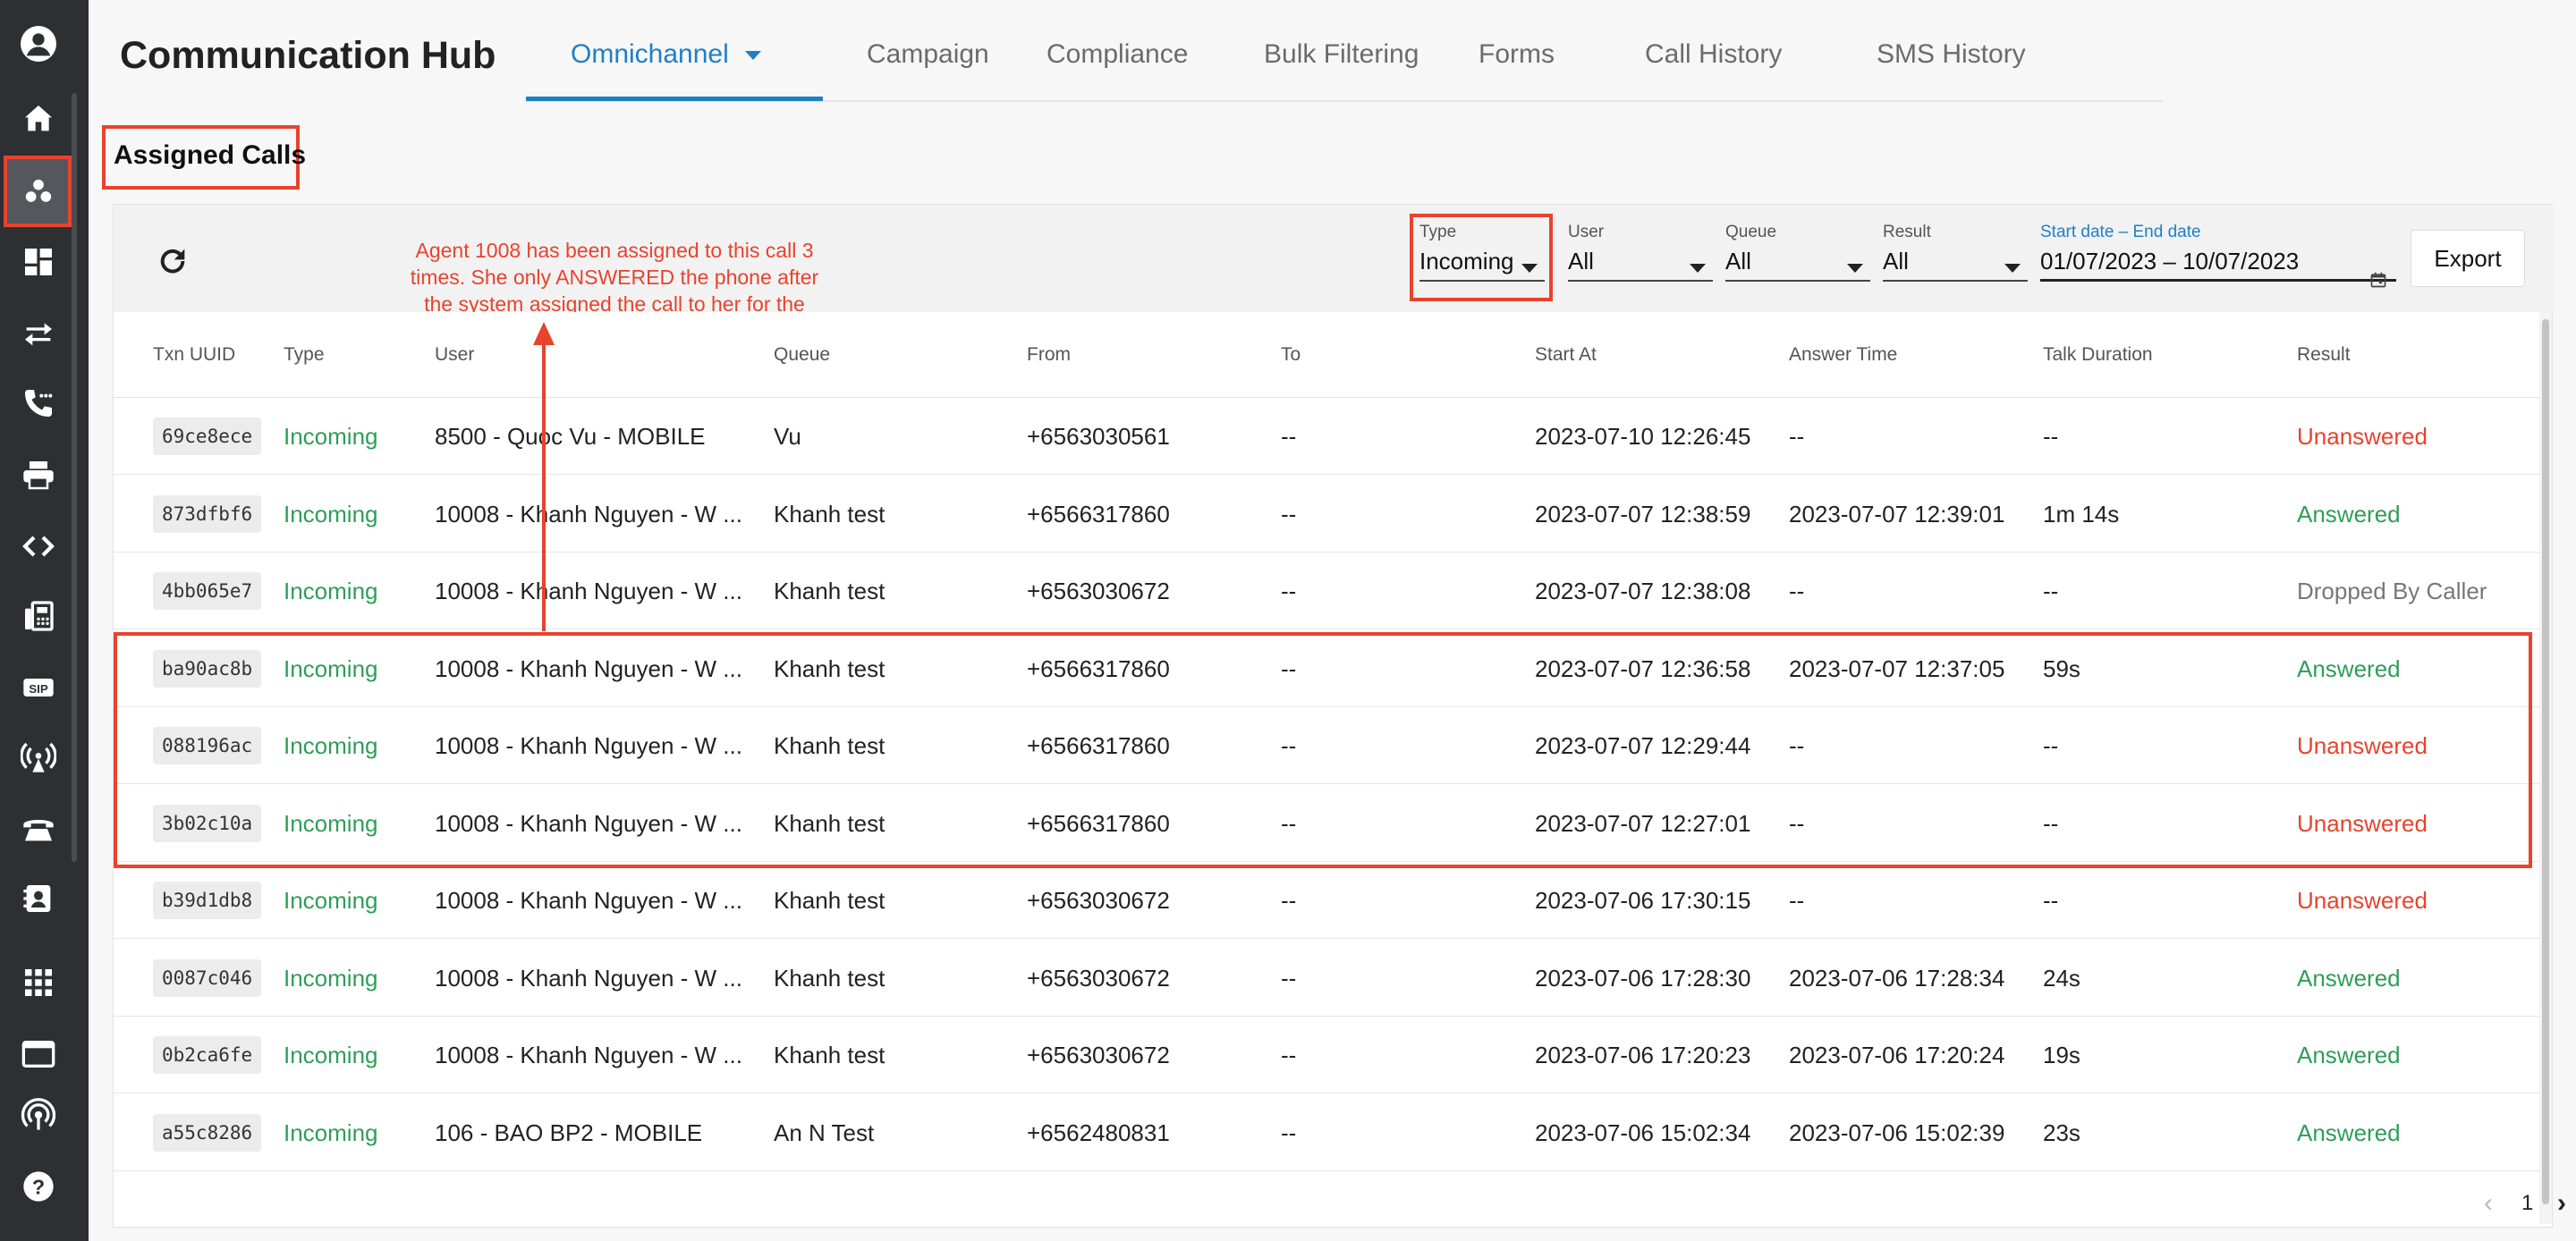  What do you see at coordinates (1855, 268) in the screenshot?
I see `chevron-down-icon` at bounding box center [1855, 268].